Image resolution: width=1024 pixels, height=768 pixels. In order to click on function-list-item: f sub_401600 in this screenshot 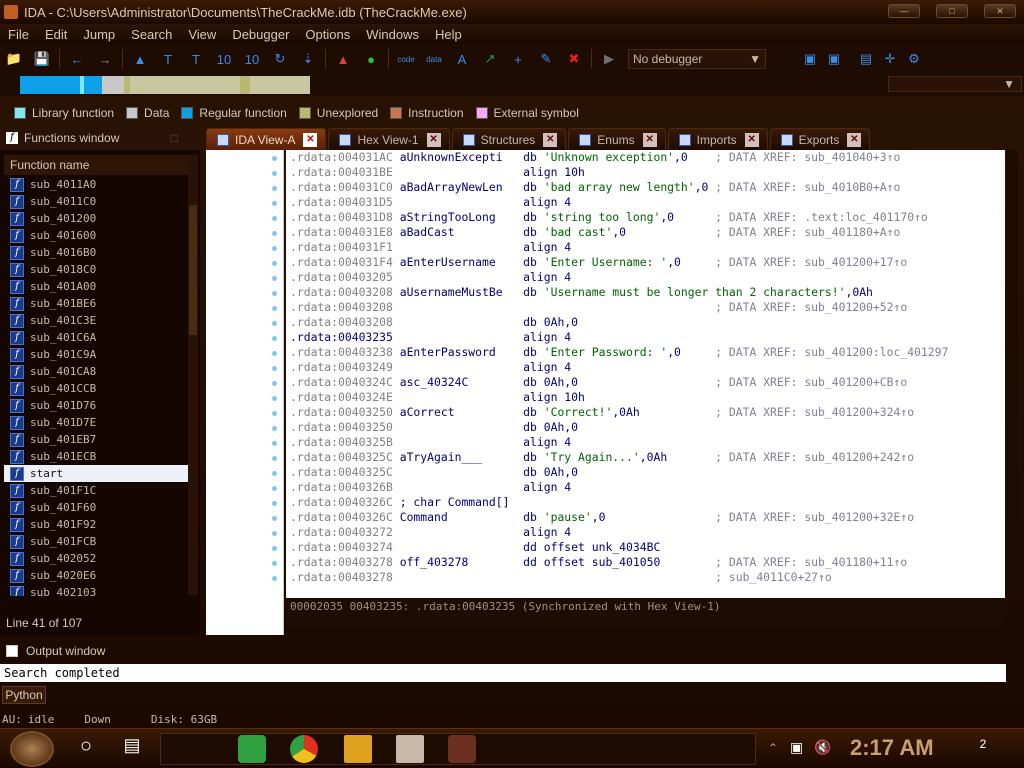, I will do `click(96, 235)`.